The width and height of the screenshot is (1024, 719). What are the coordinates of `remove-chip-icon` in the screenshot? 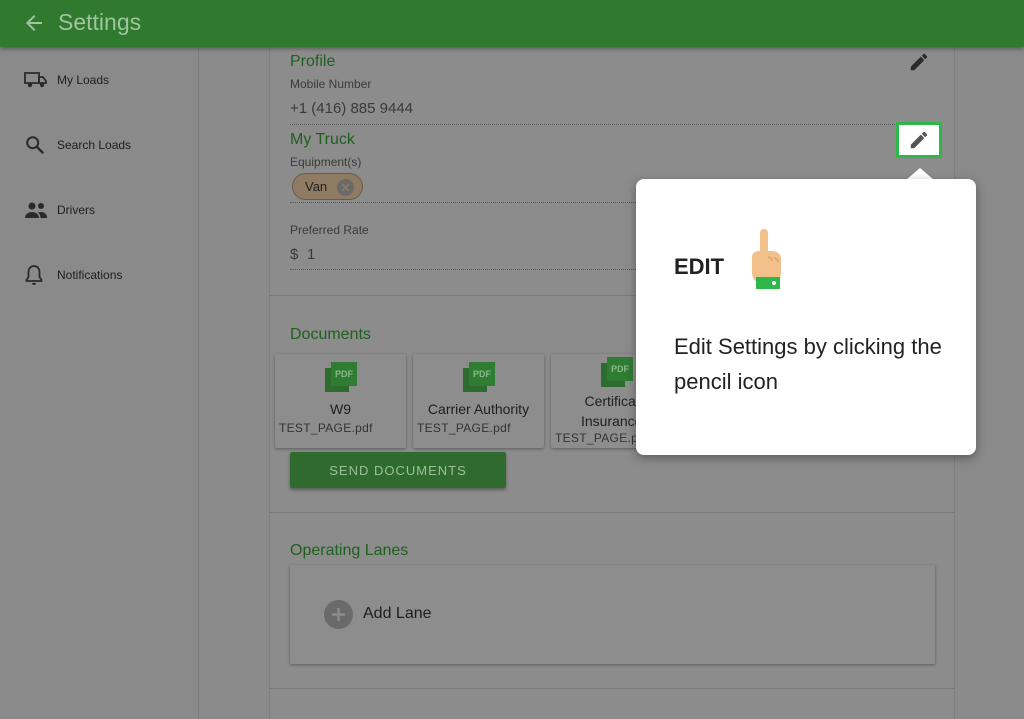 It's located at (345, 187).